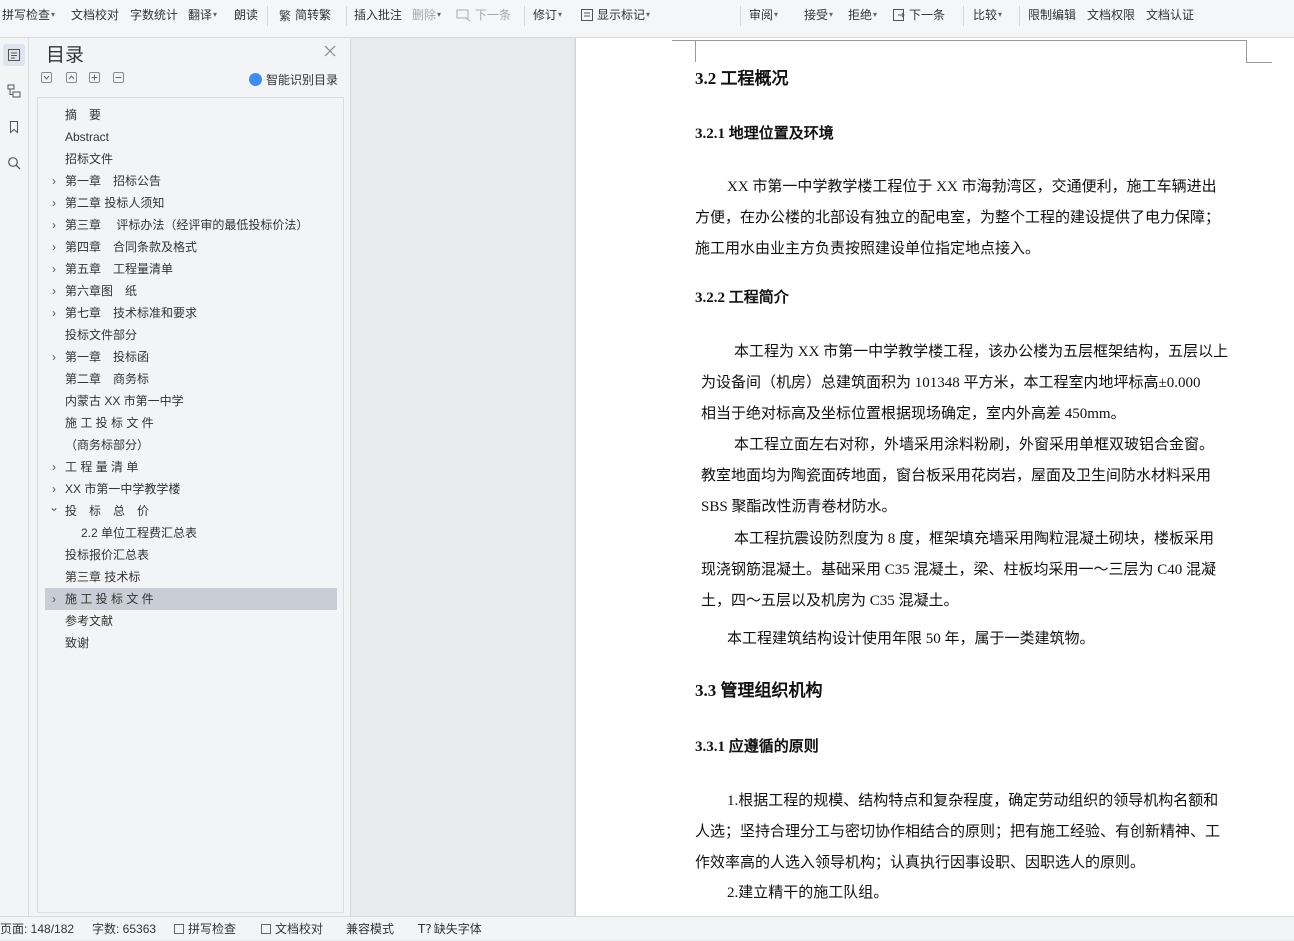  I want to click on missing-fonts-status: T? 缺失字体, so click(450, 929).